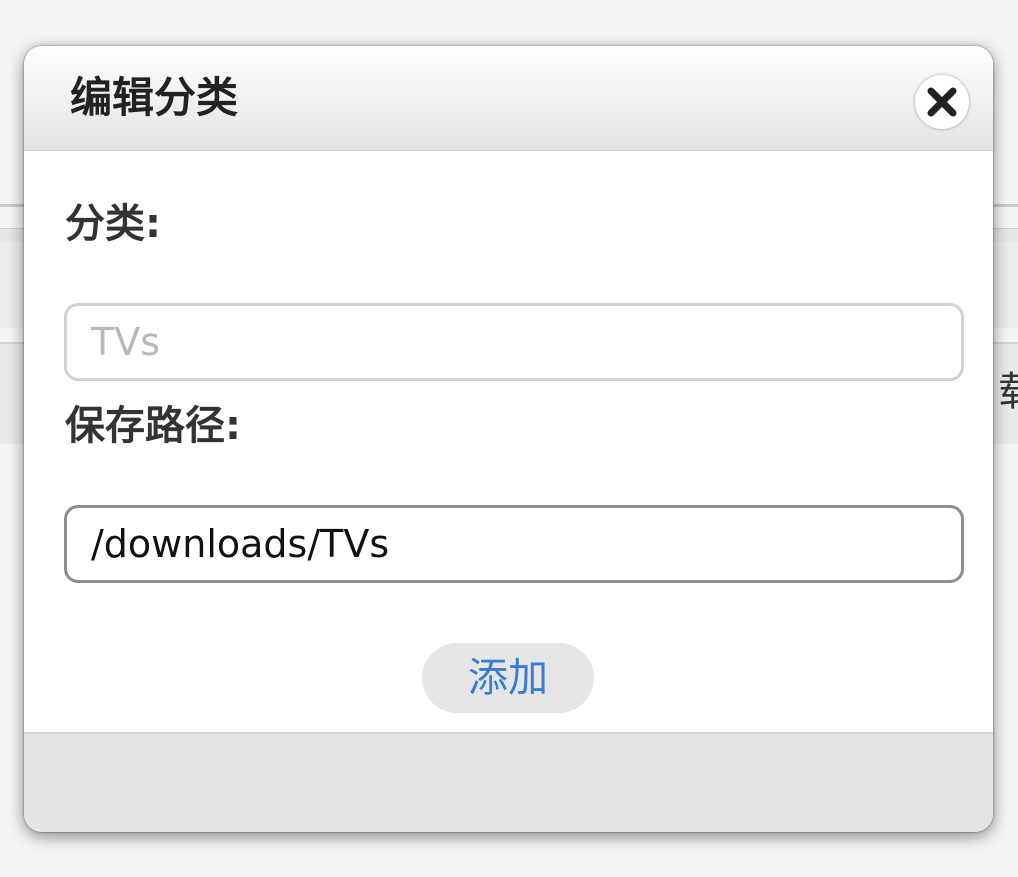  What do you see at coordinates (514, 544) in the screenshot?
I see `save-path-input` at bounding box center [514, 544].